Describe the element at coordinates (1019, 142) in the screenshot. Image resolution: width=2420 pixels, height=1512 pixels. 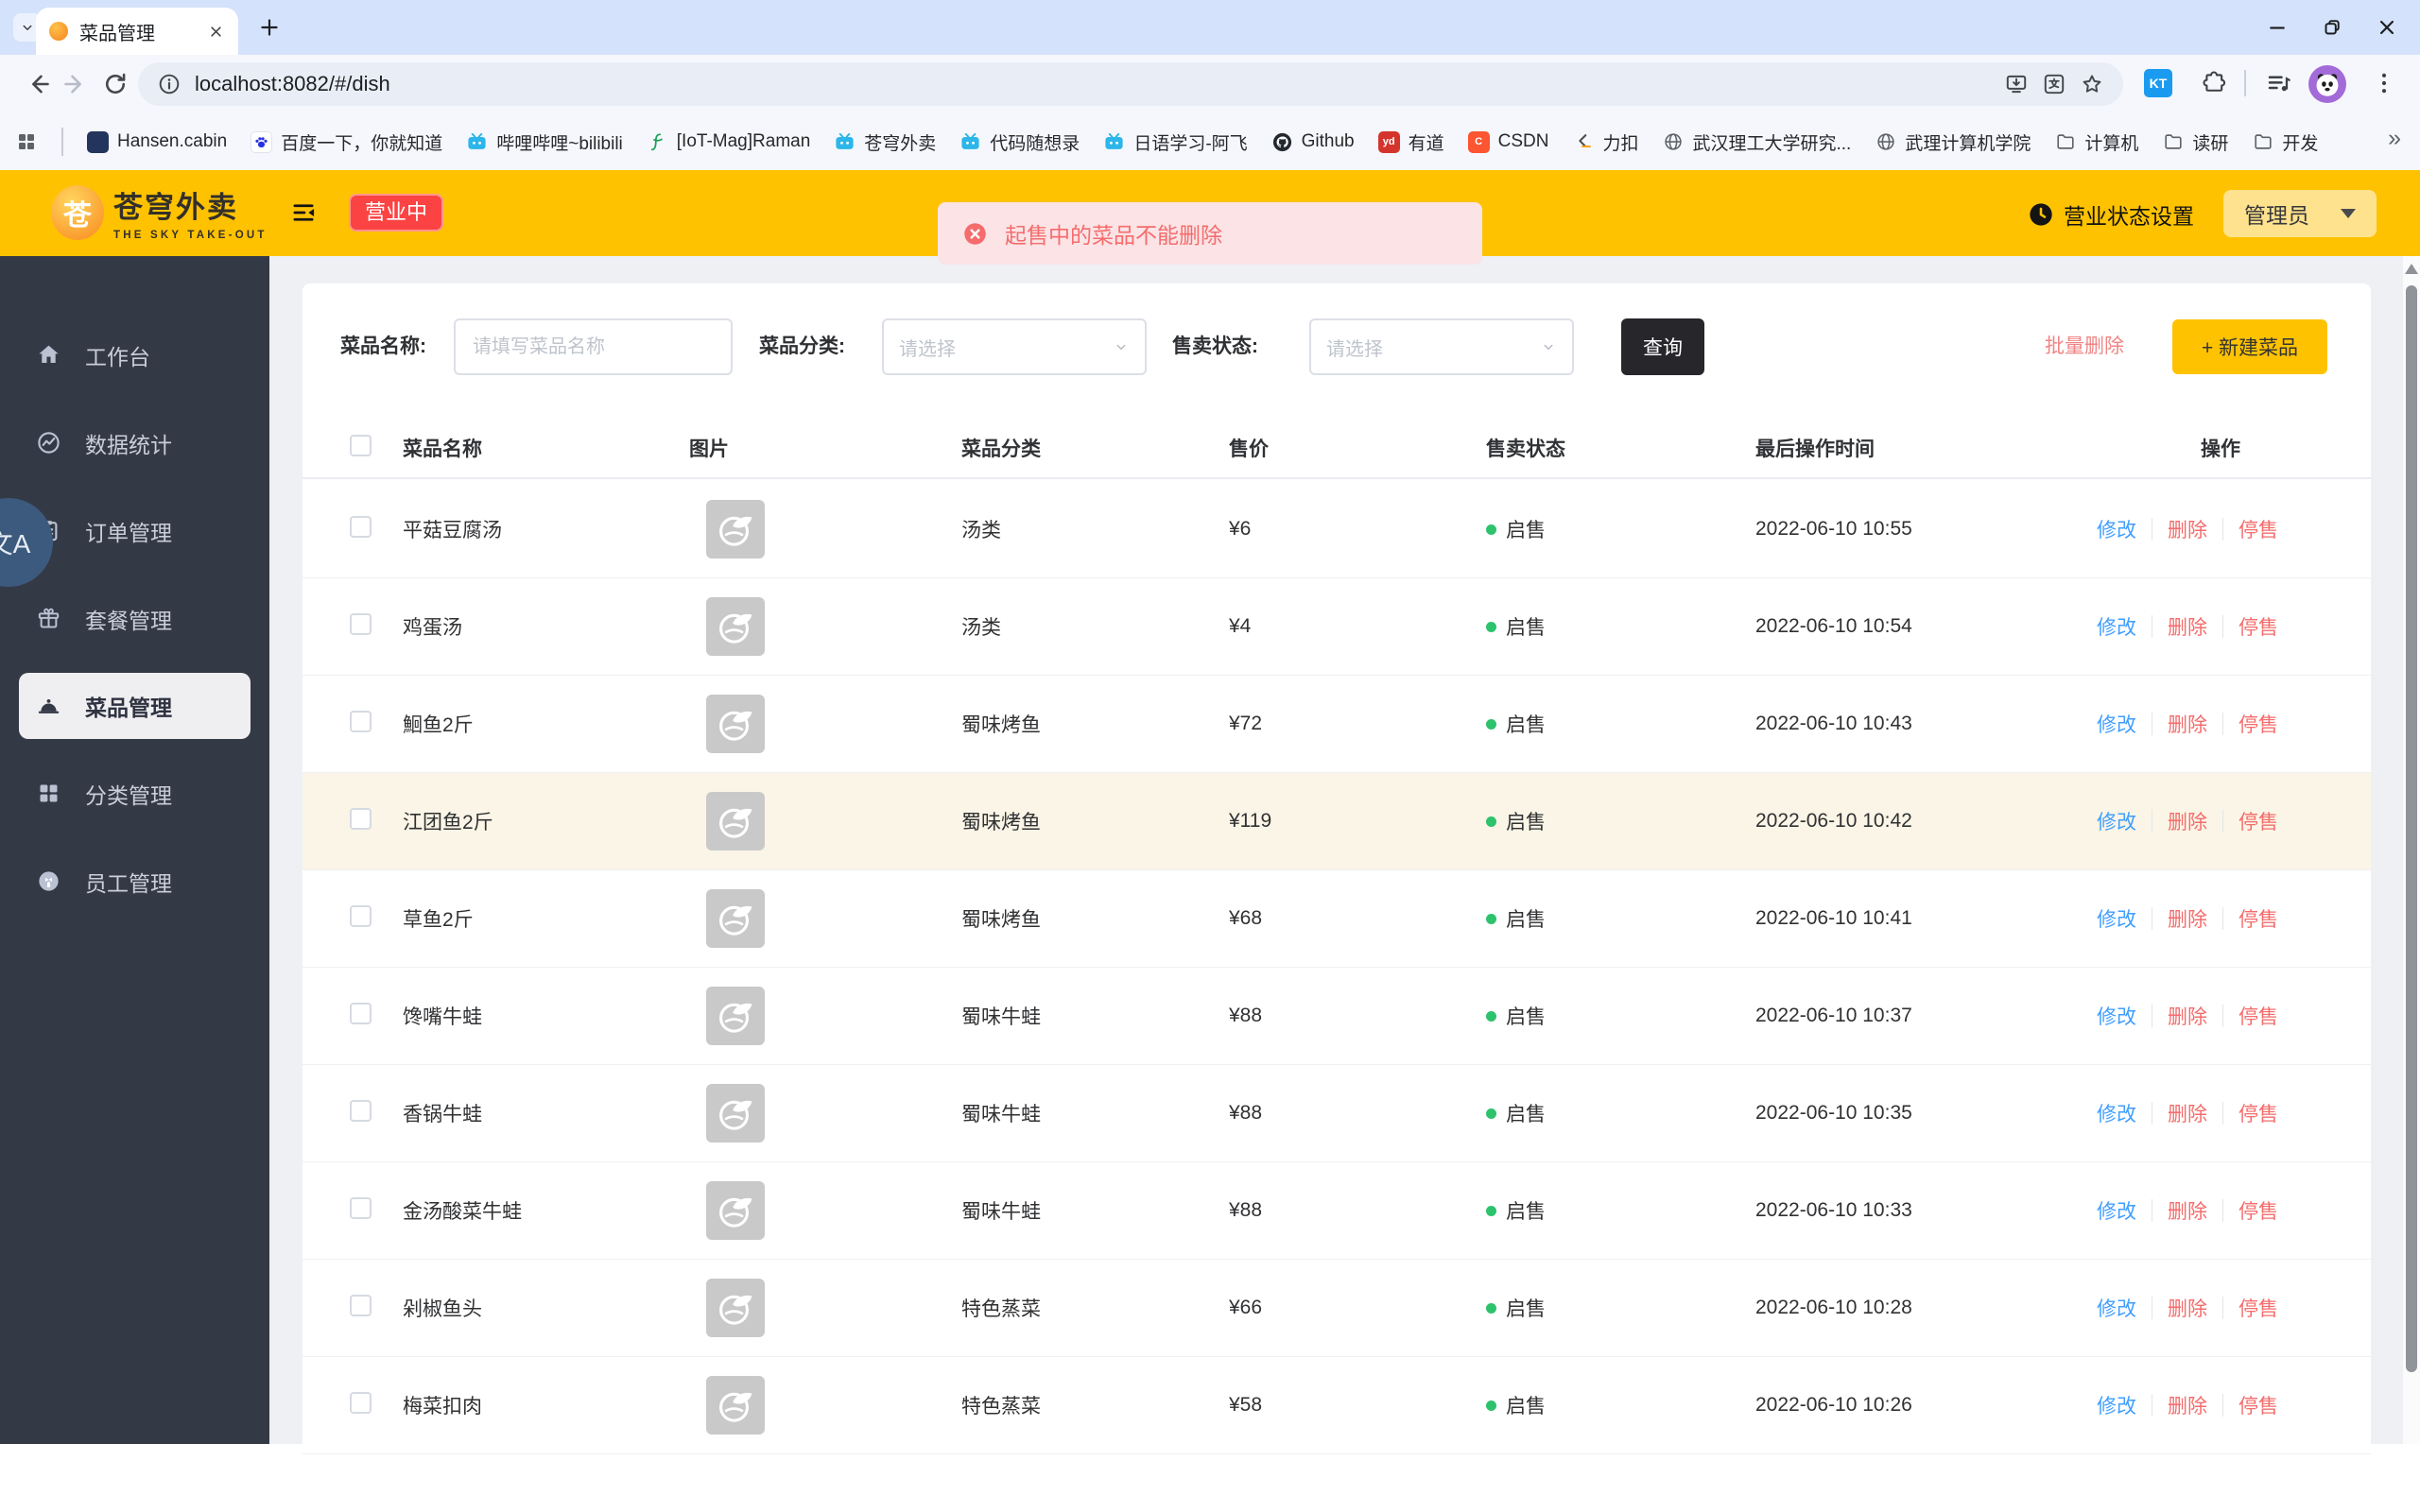
I see `bookmark-code-notes: 代码随想录` at that location.